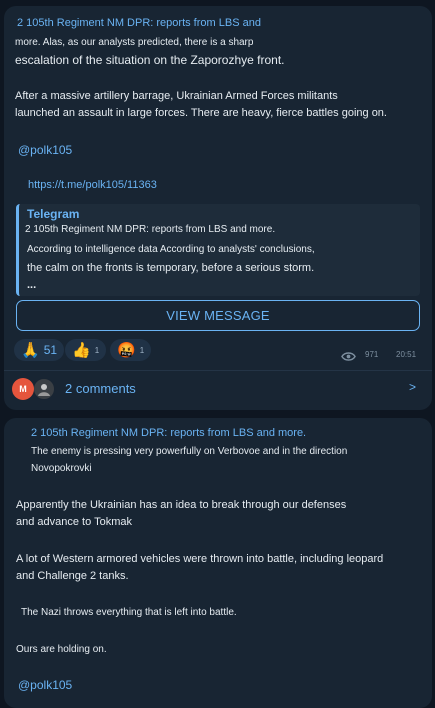  I want to click on reaction-count: 51, so click(50, 350).